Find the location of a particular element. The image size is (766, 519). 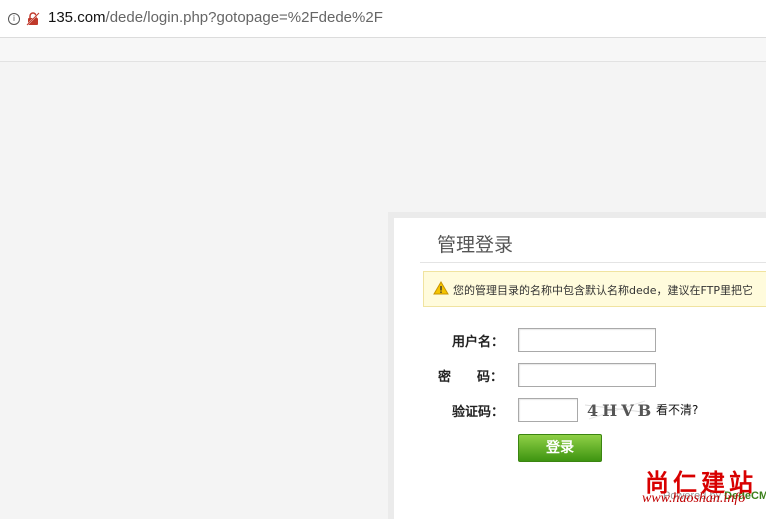

url-path: /dede/login.php?gotopage=%2Fdede%2F is located at coordinates (244, 17).